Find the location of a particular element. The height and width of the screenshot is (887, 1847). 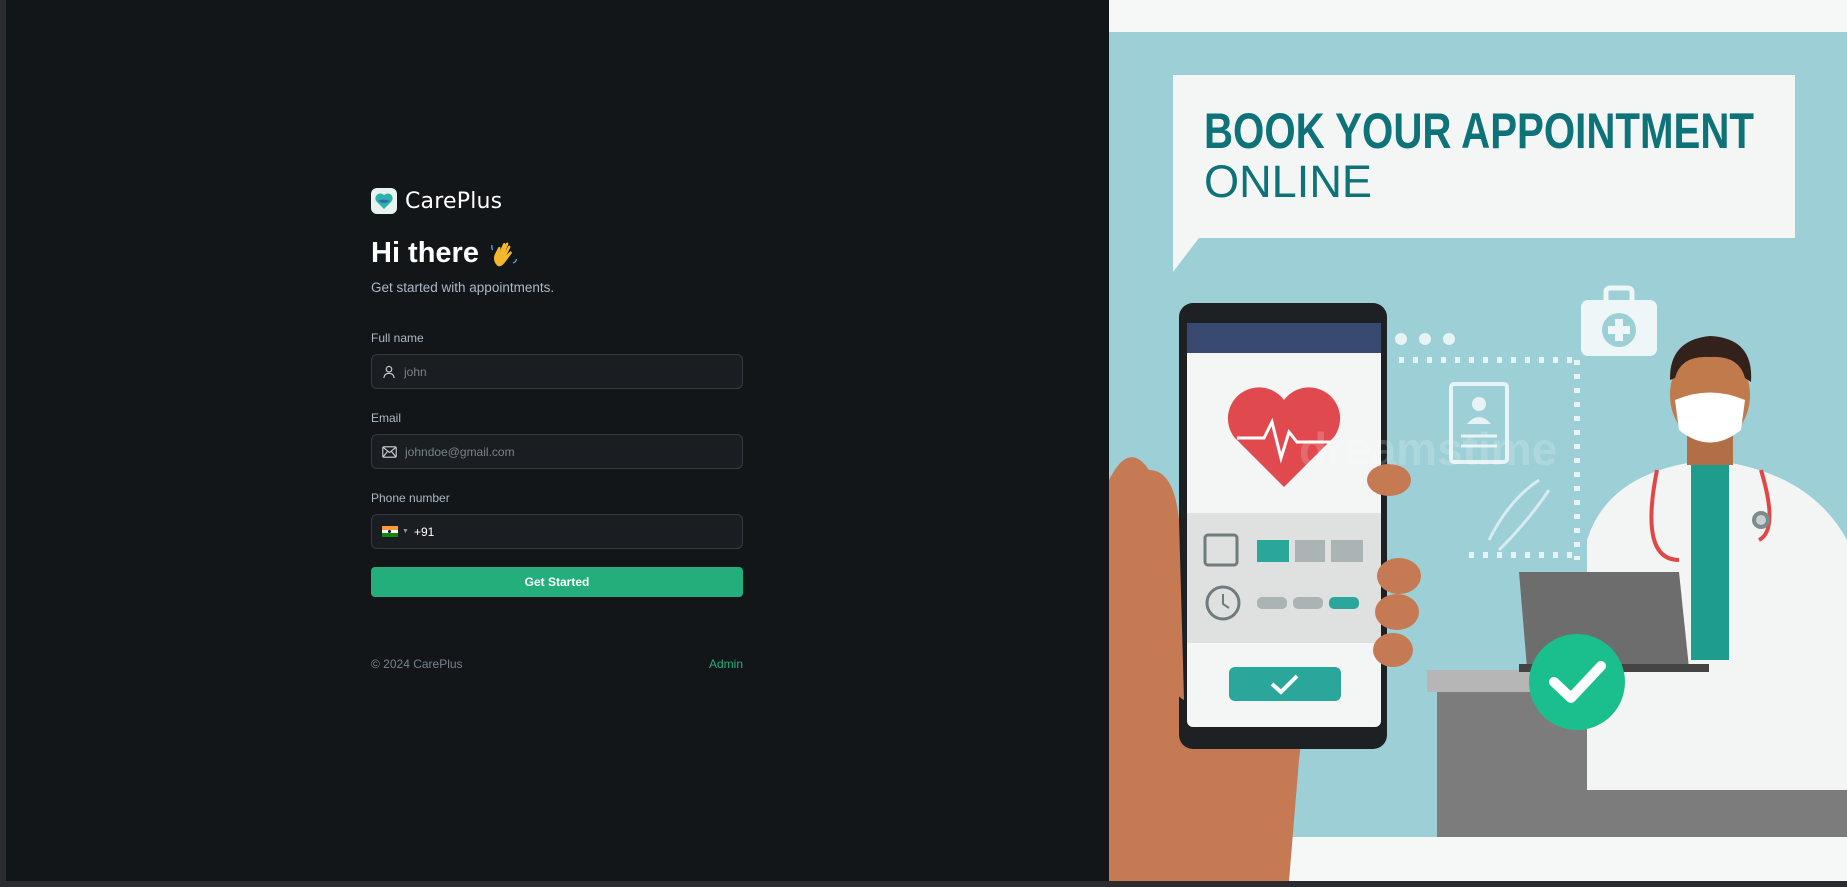

admin-link: Admin is located at coordinates (726, 664).